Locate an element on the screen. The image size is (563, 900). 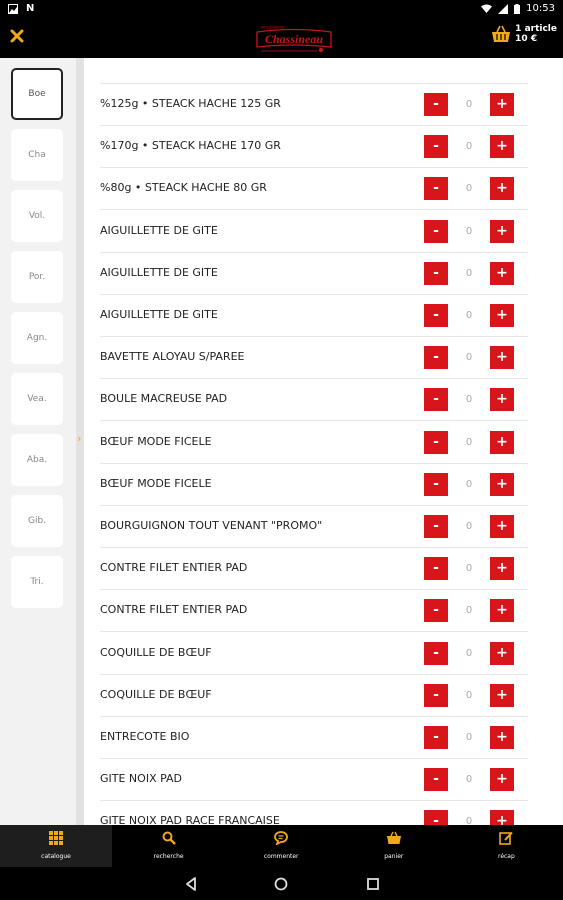
cart-button: 1 article 10 € is located at coordinates (524, 34).